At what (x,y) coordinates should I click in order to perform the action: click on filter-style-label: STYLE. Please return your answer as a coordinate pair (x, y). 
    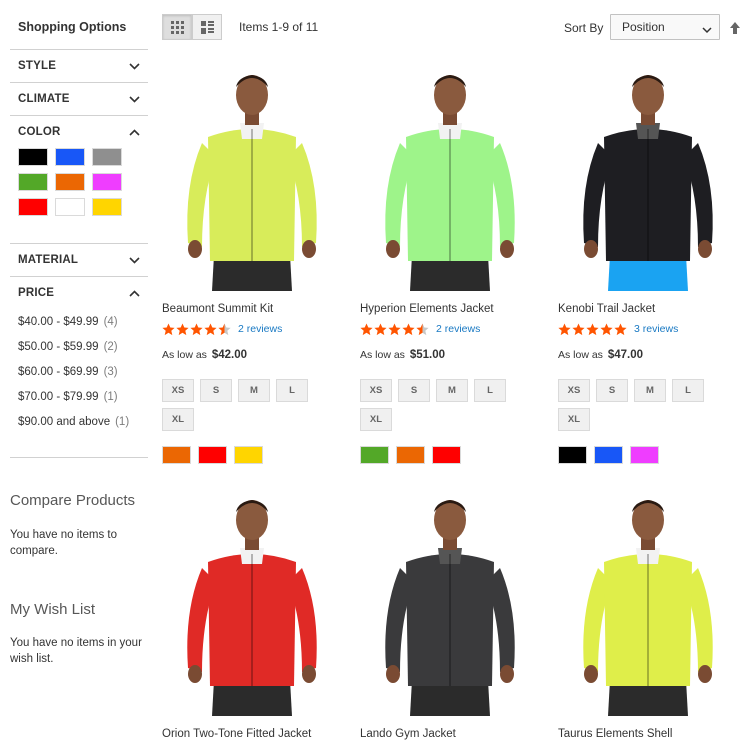
    Looking at the image, I should click on (37, 66).